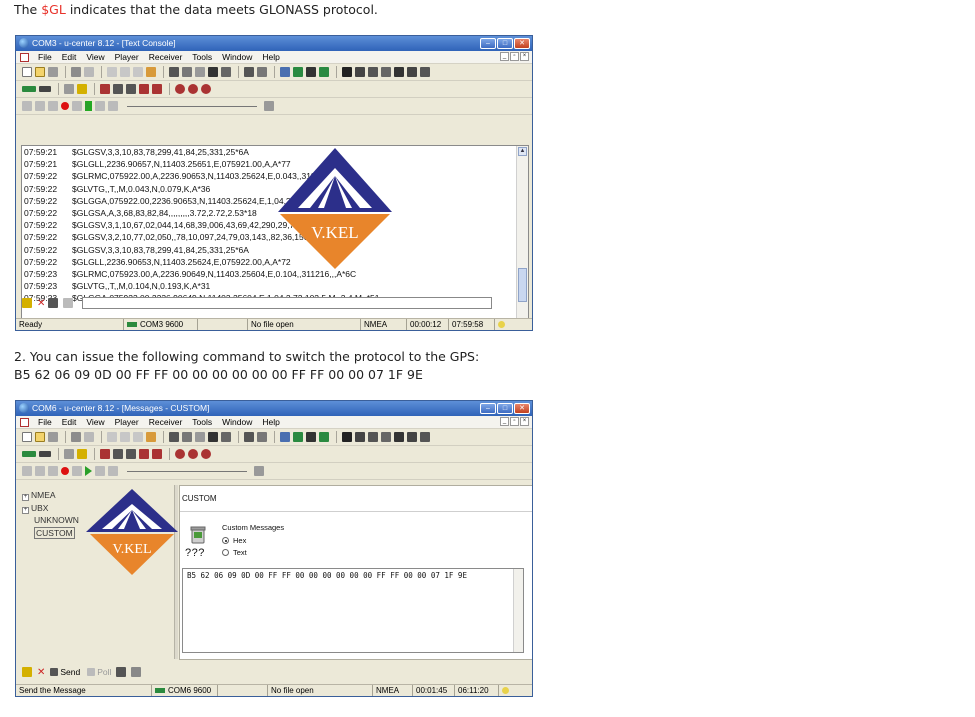  Describe the element at coordinates (27, 303) in the screenshot. I see `lock-icon` at that location.